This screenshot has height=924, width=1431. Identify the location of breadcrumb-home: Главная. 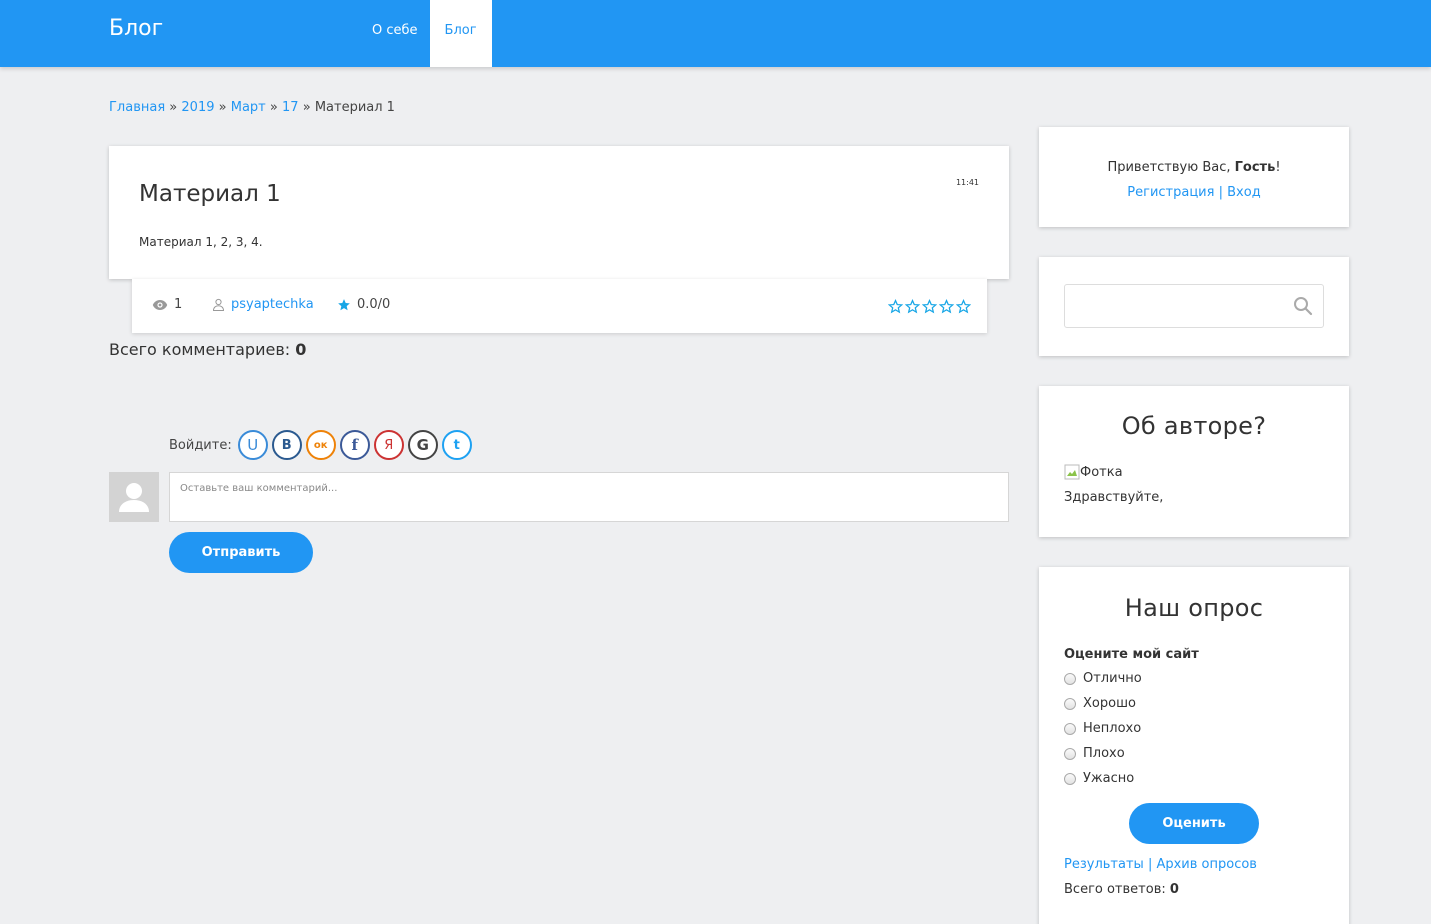
(137, 107).